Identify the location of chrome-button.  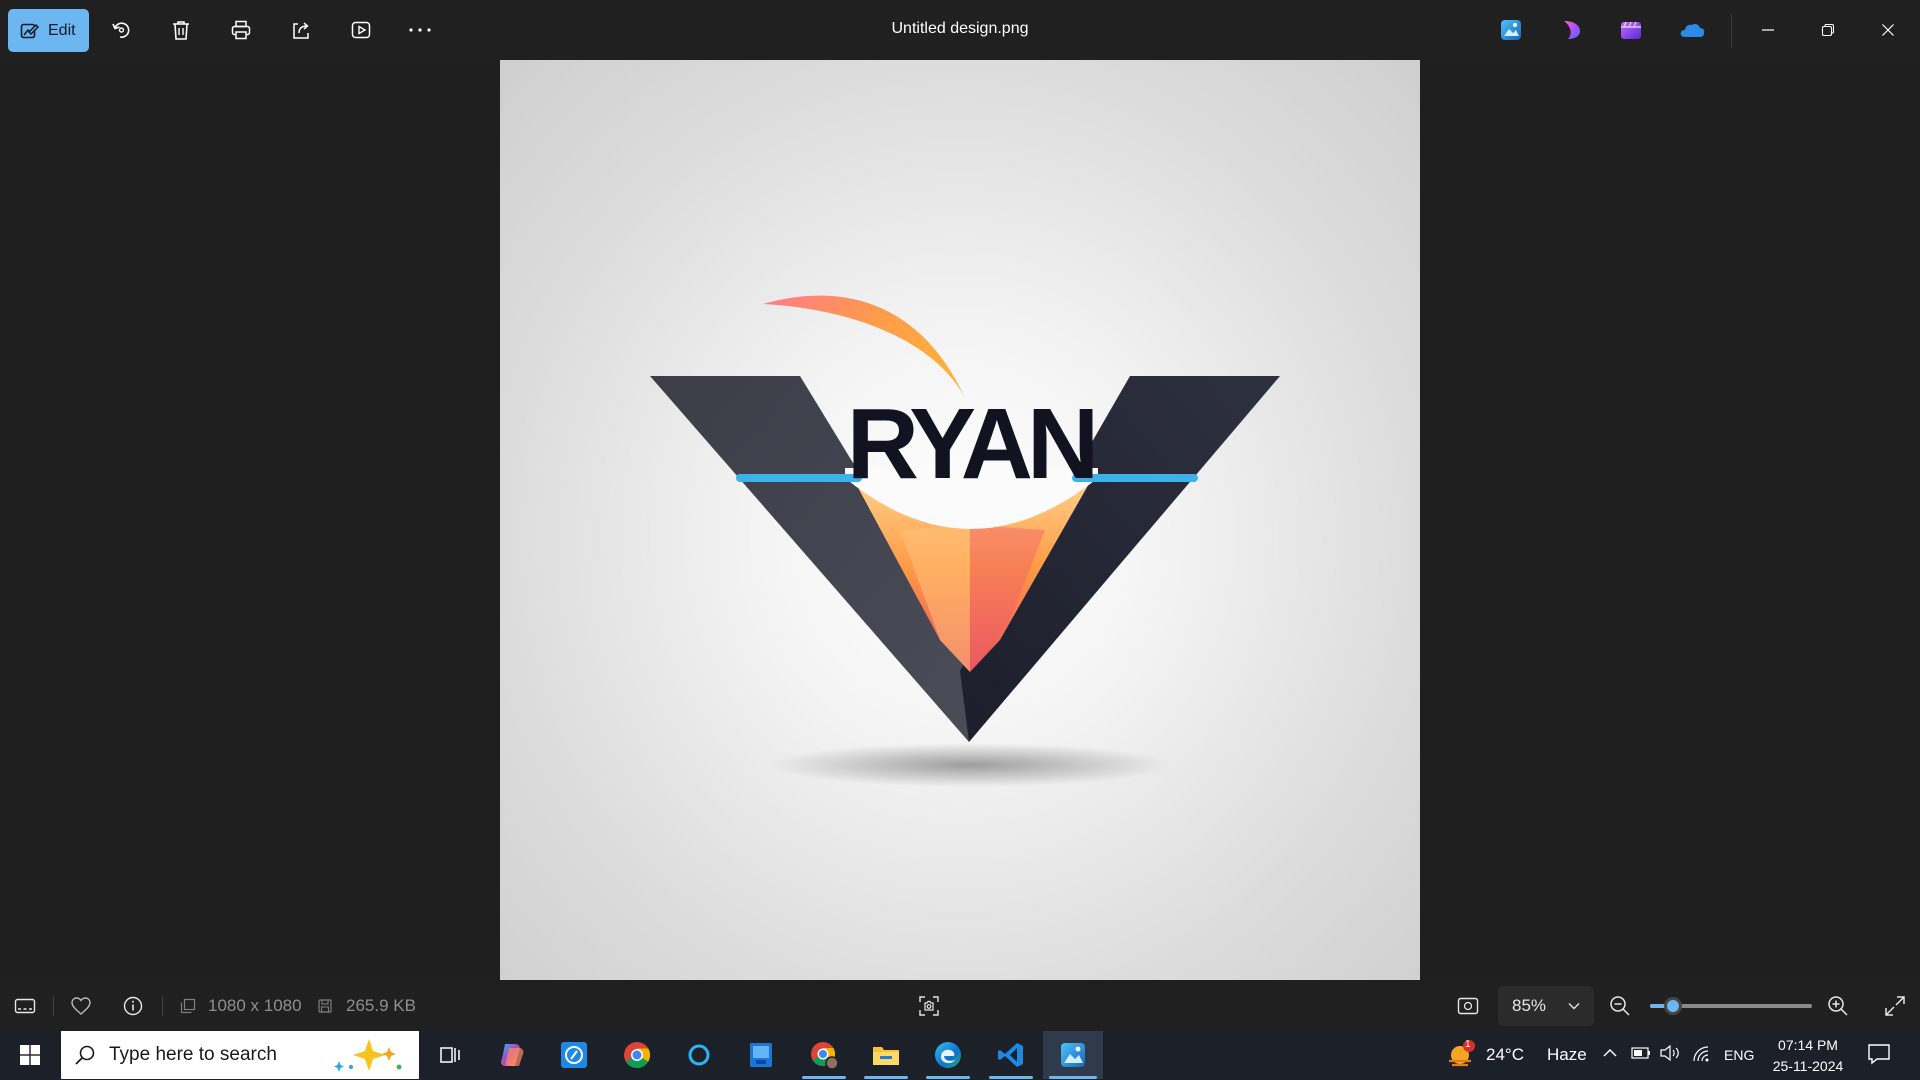
(637, 1055).